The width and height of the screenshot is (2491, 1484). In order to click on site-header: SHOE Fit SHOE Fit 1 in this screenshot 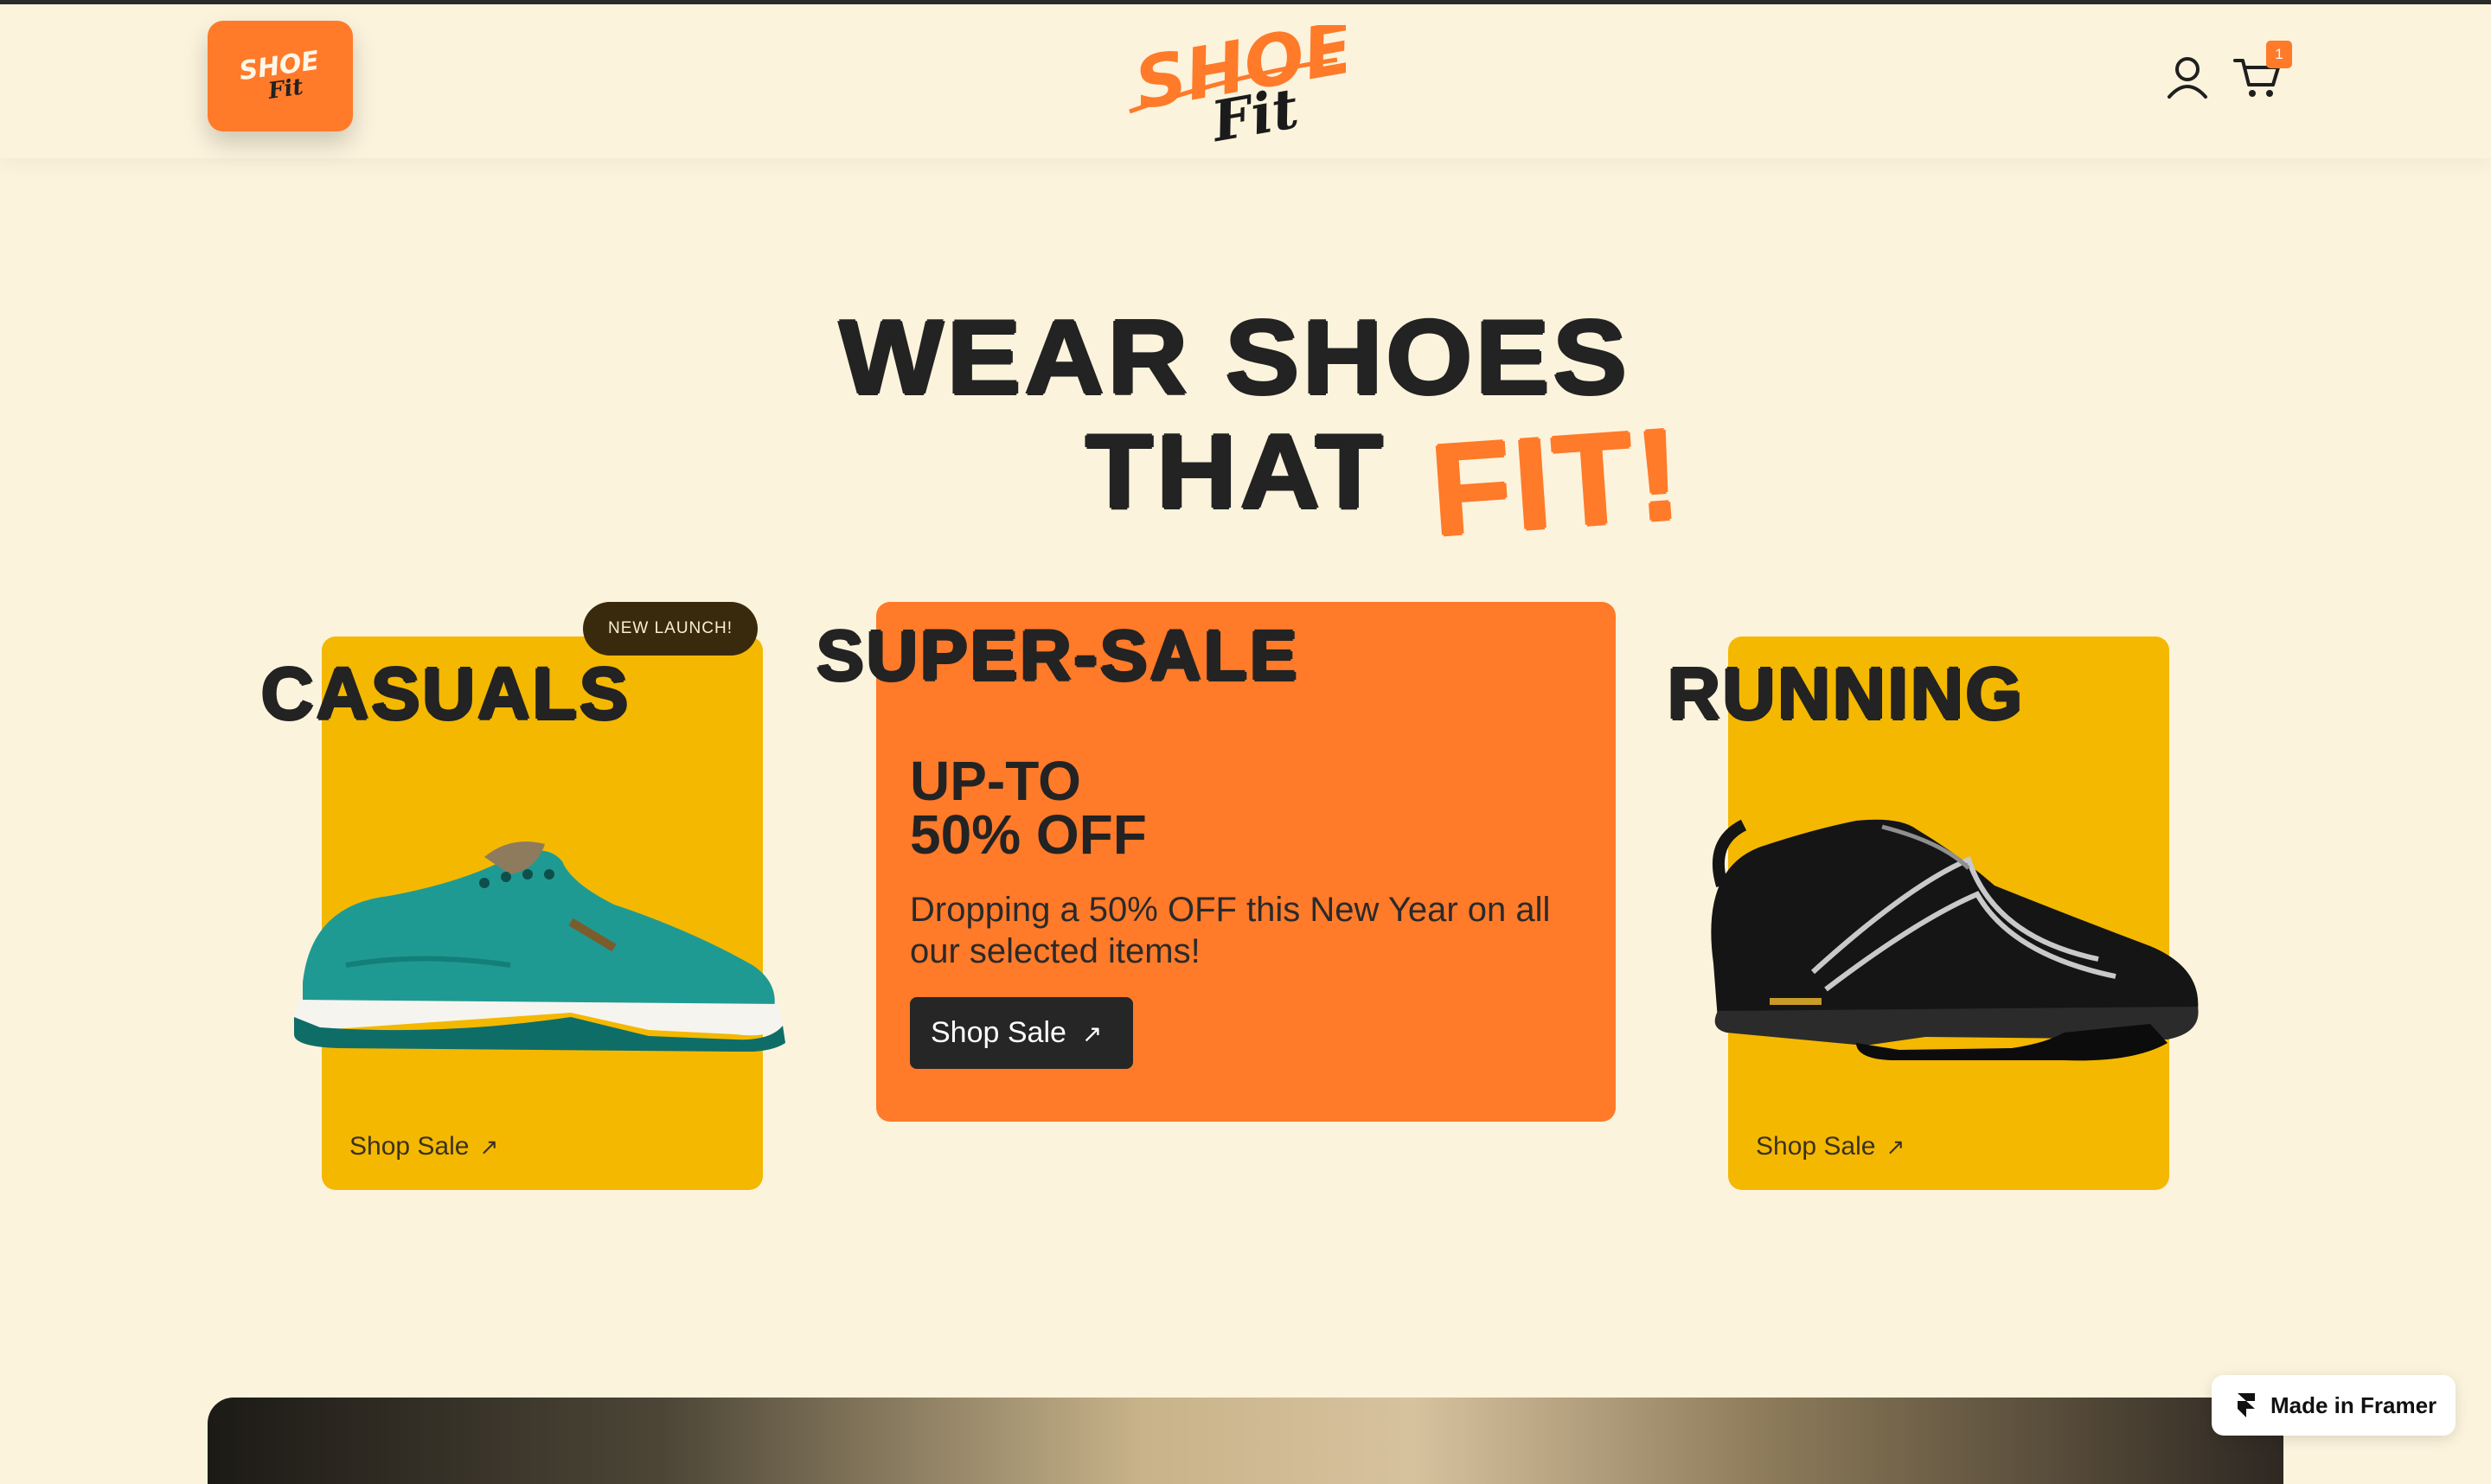, I will do `click(1246, 81)`.